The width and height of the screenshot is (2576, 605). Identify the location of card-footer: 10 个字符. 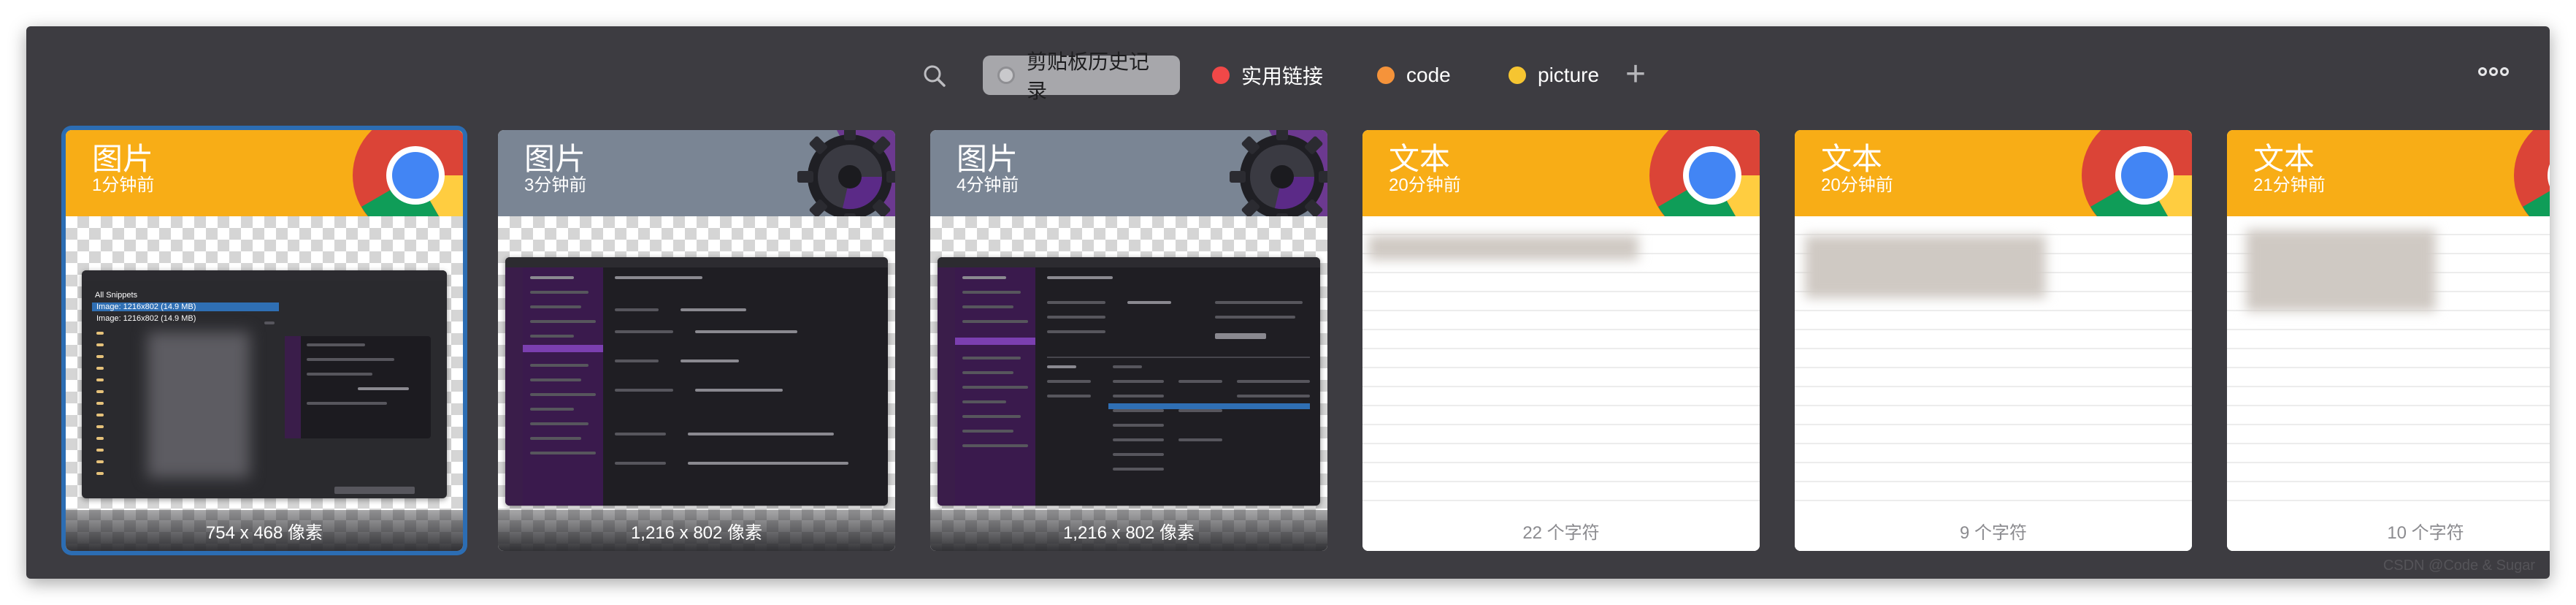
(2388, 530).